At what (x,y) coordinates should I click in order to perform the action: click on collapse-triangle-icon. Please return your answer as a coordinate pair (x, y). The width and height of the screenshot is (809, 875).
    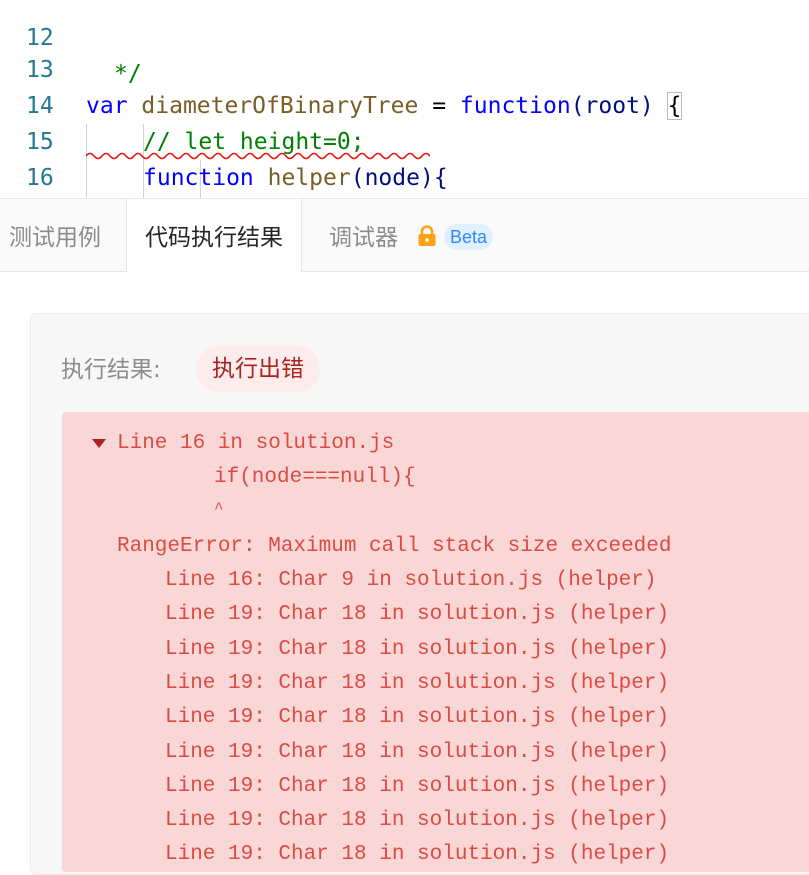
    Looking at the image, I should click on (99, 444).